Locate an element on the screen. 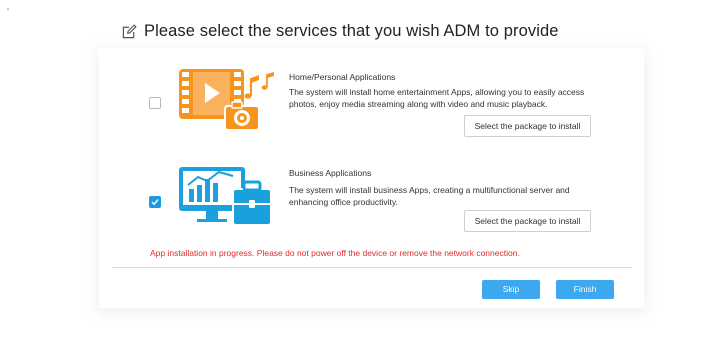 Image resolution: width=725 pixels, height=349 pixels. finish-button: Finish is located at coordinates (585, 289).